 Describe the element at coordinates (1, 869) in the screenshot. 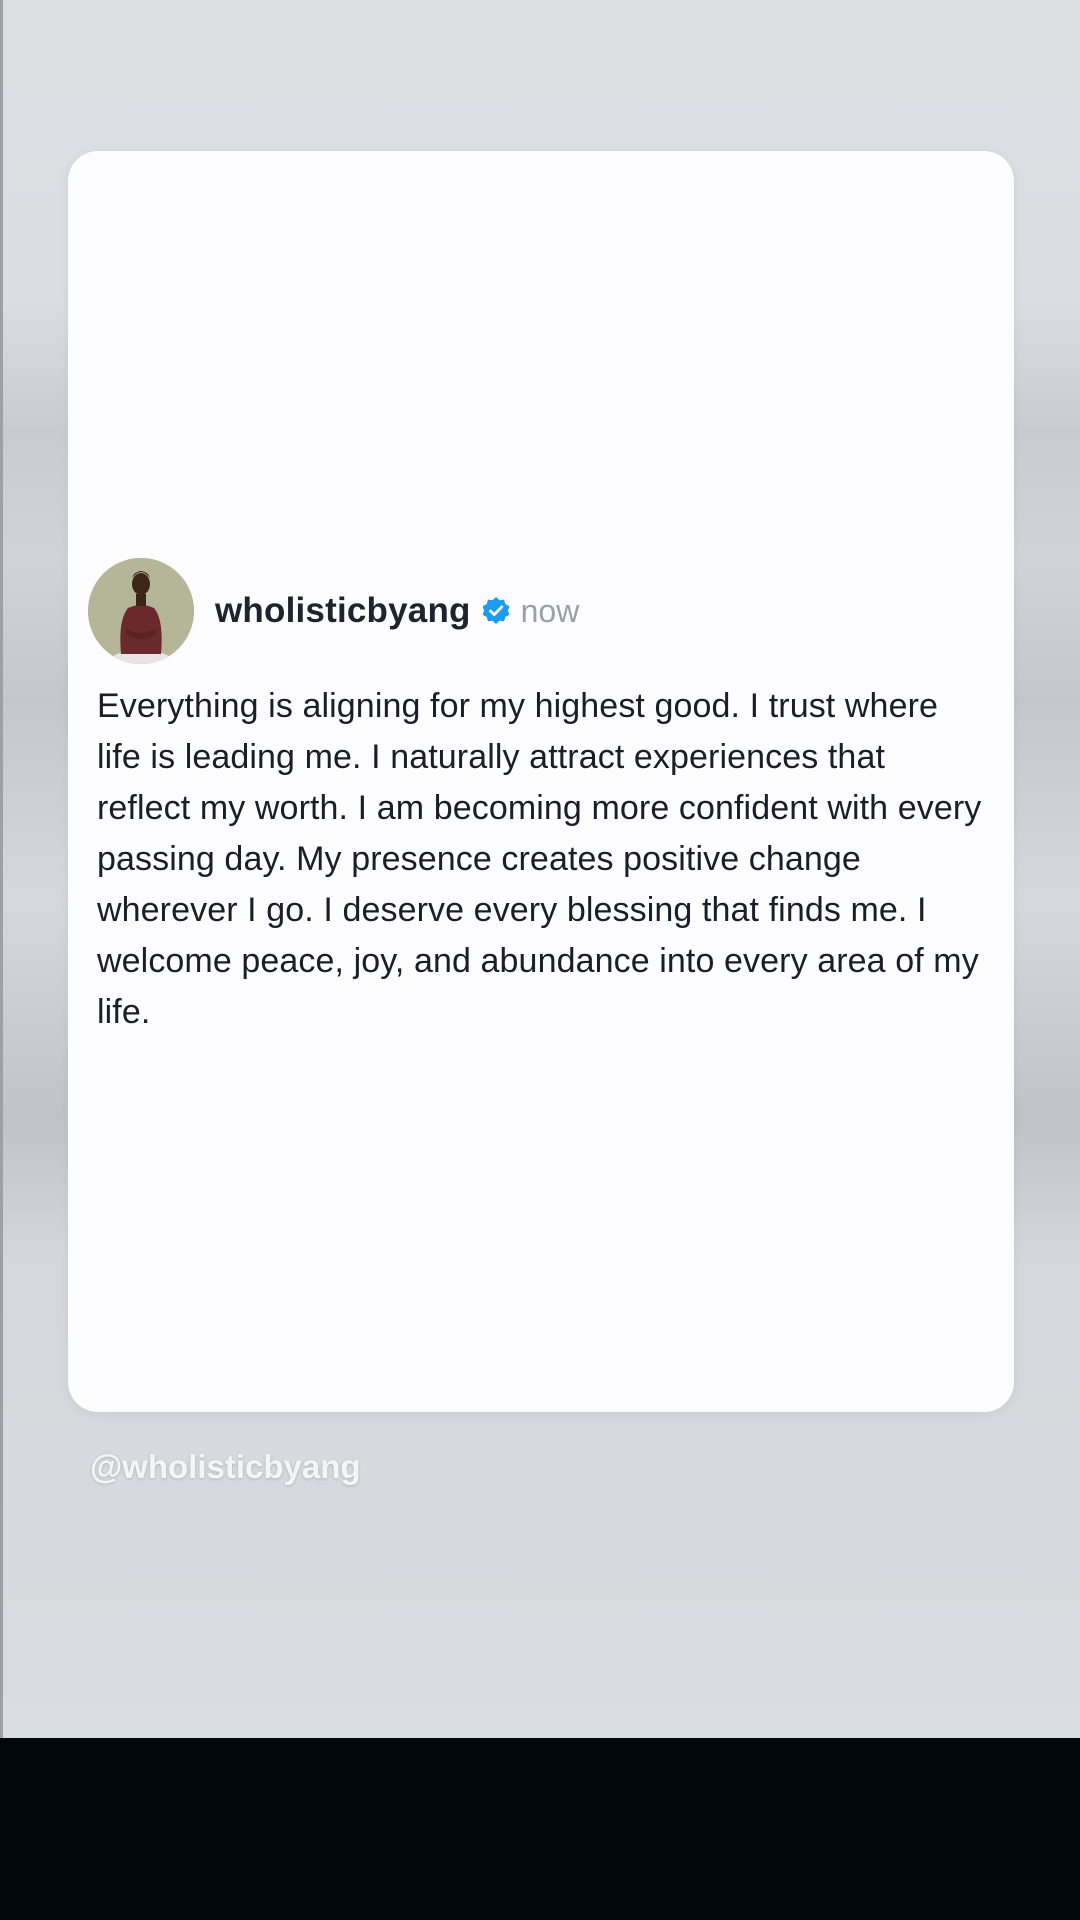

I see `screen-edge` at that location.